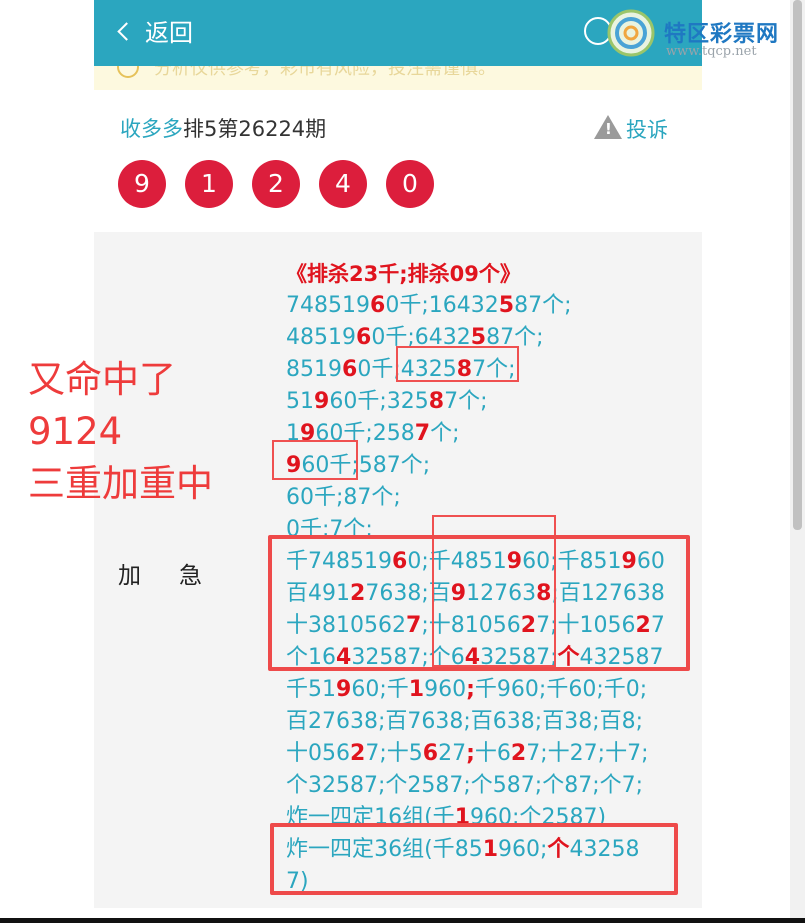  Describe the element at coordinates (631, 33) in the screenshot. I see `logo-swirl-icon` at that location.